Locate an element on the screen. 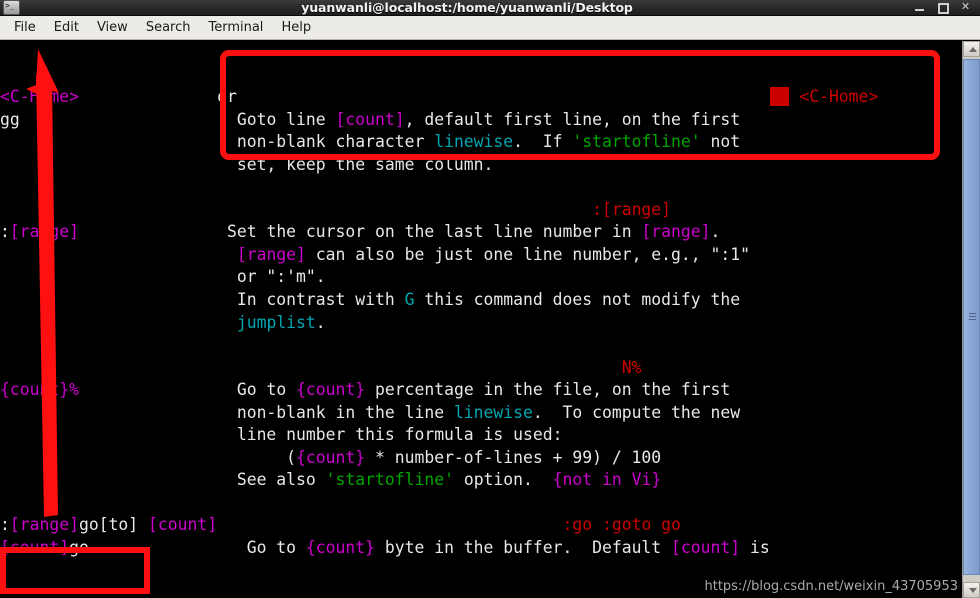 Image resolution: width=980 pixels, height=598 pixels. menubar: File Edit View Search Terminal Help is located at coordinates (490, 28).